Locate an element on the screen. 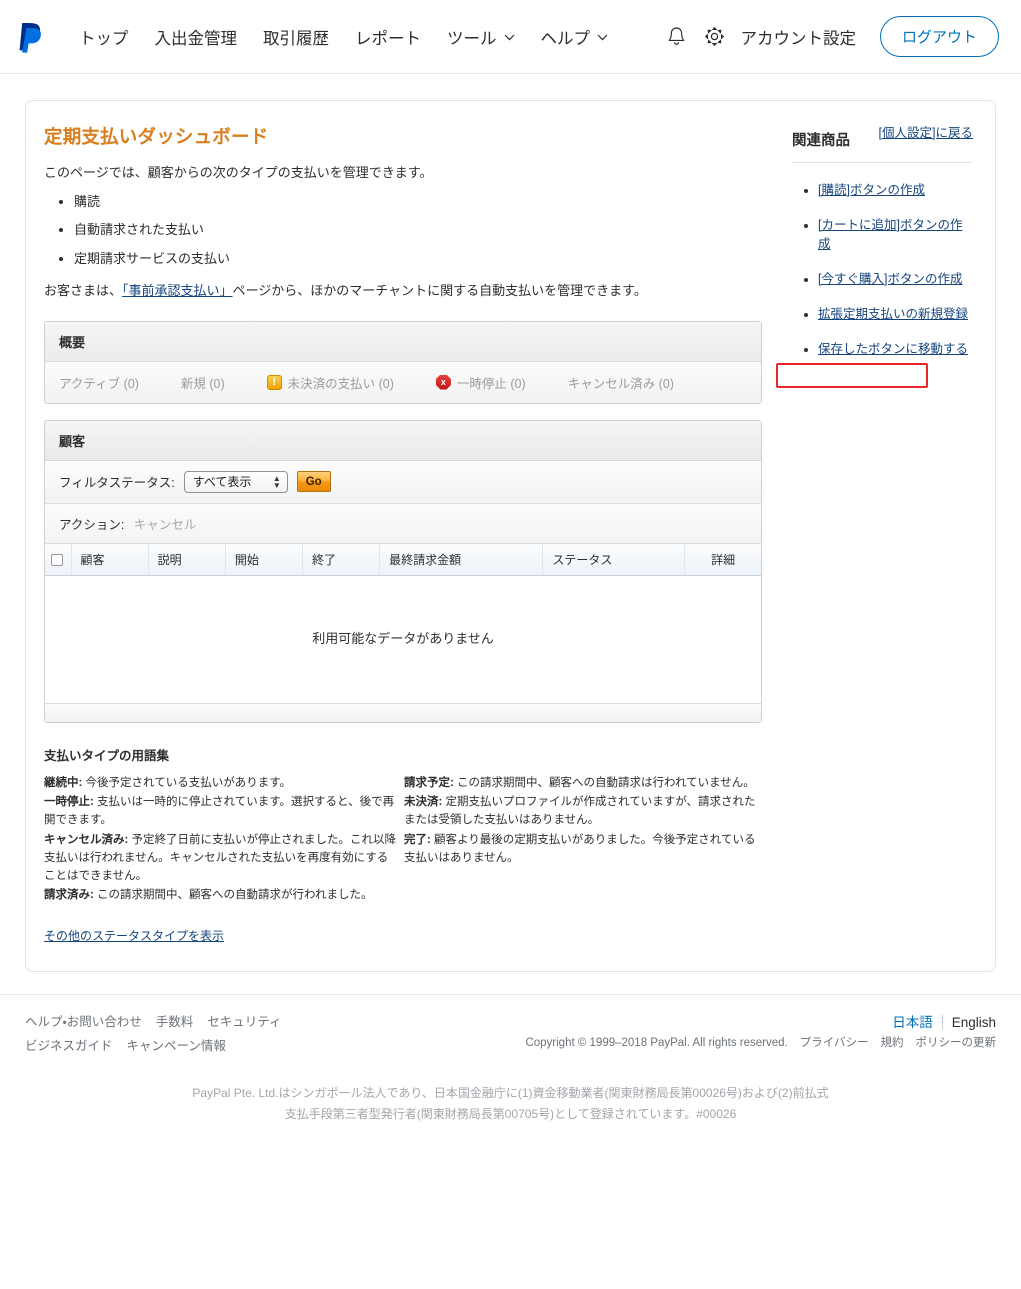 This screenshot has height=1289, width=1021. nav-item-tools: ツール is located at coordinates (481, 37).